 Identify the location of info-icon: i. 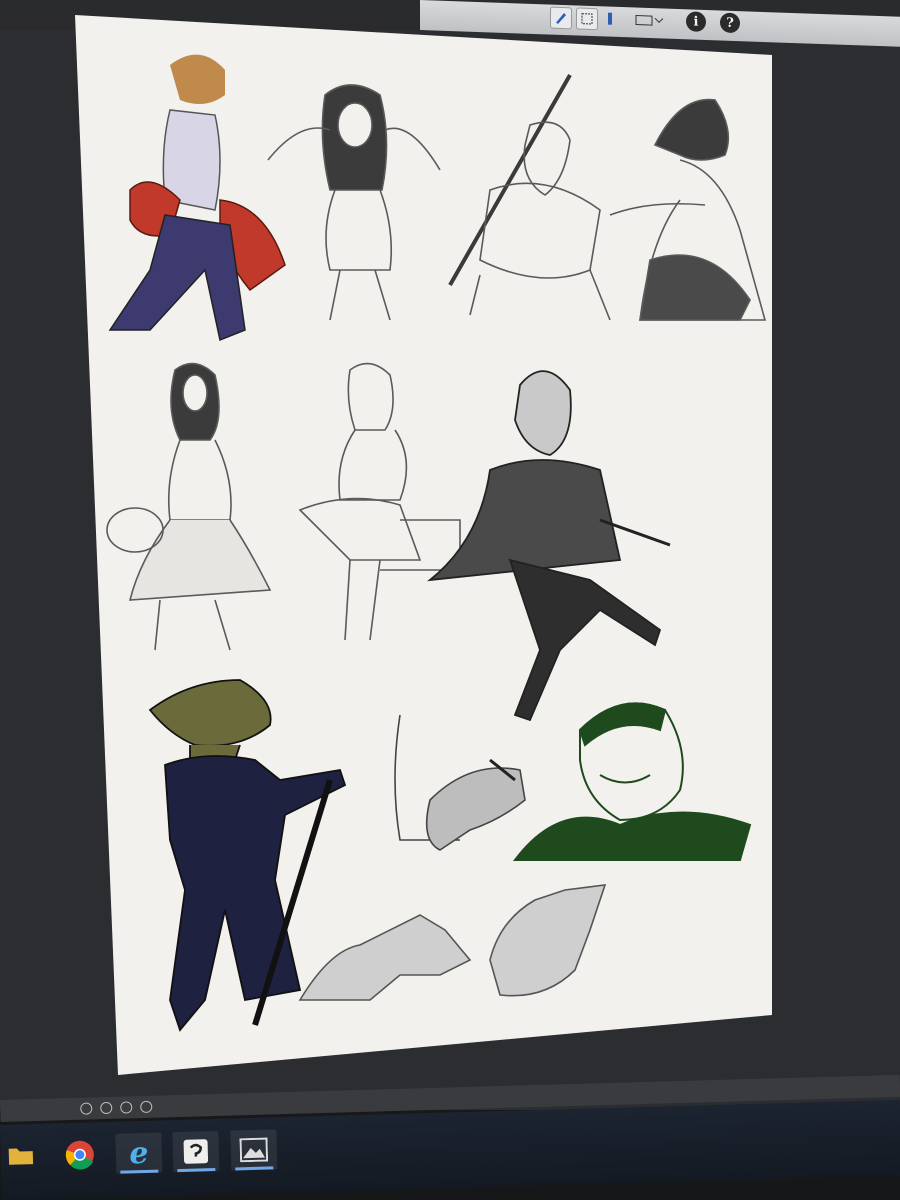
(696, 21).